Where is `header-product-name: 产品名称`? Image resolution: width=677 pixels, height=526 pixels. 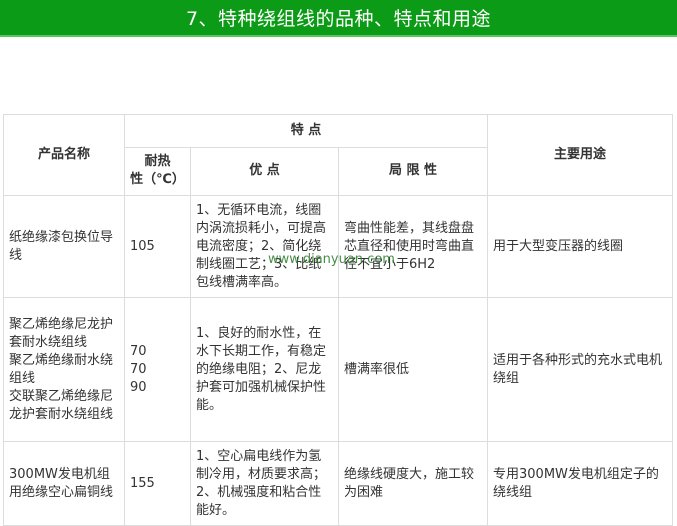
header-product-name: 产品名称 is located at coordinates (64, 155).